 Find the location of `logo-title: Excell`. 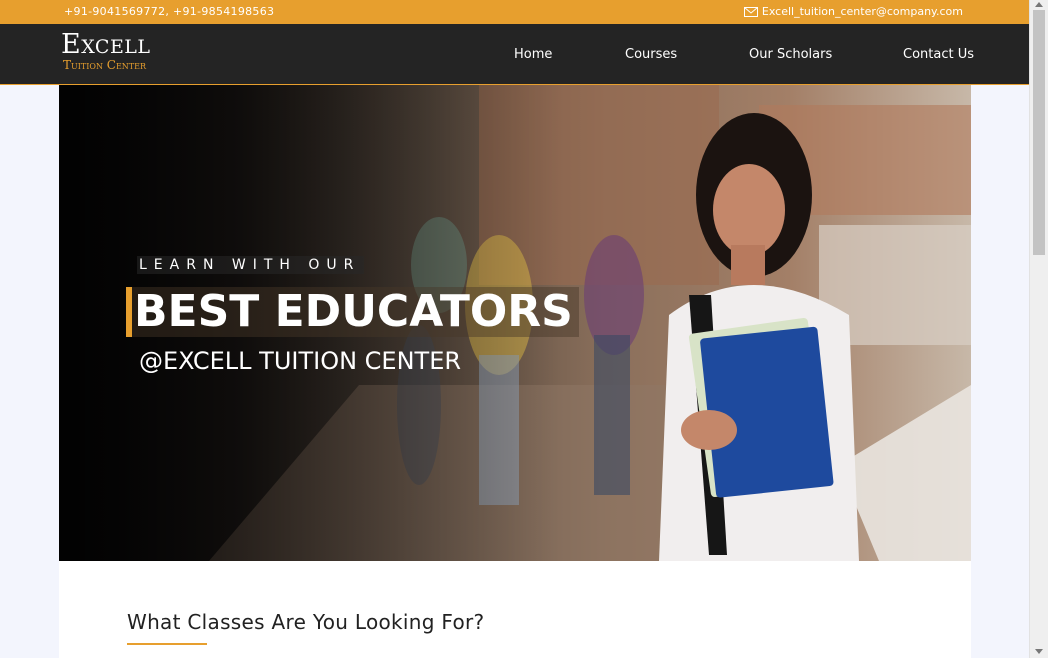

logo-title: Excell is located at coordinates (106, 44).